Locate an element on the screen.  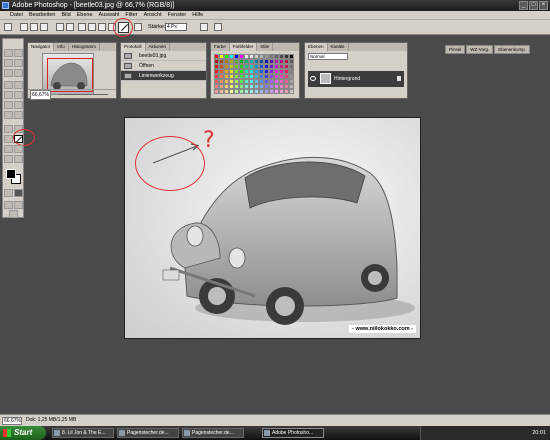
tab-history: Protokoll is located at coordinates (133, 47).